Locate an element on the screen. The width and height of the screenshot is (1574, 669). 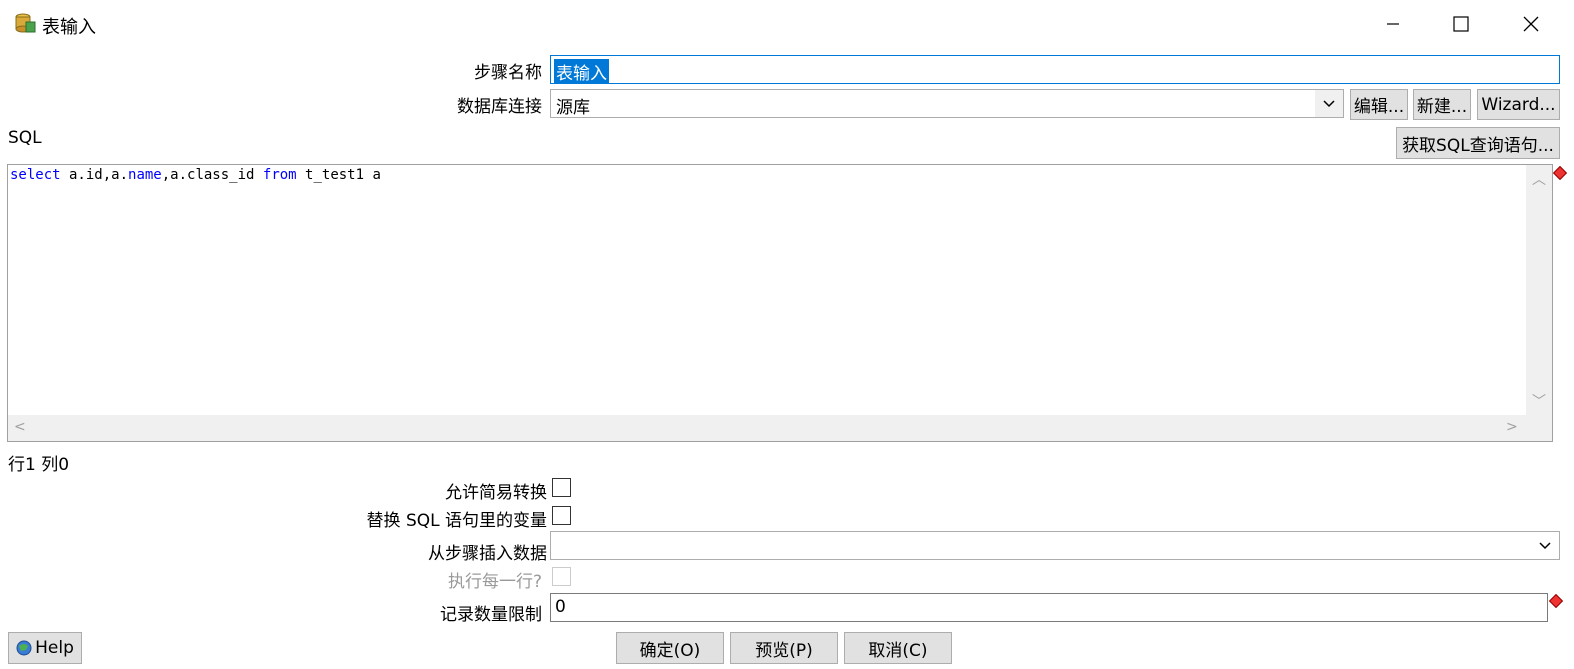
limit-input: 0 is located at coordinates (1049, 607).